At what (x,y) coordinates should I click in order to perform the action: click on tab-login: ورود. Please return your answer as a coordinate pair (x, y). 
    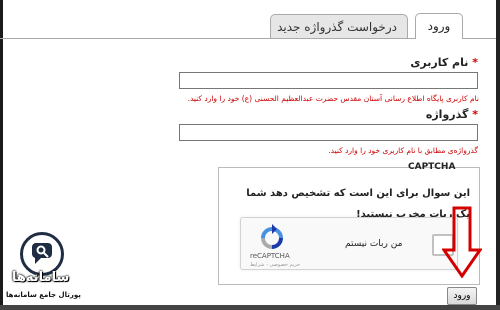
    Looking at the image, I should click on (439, 26).